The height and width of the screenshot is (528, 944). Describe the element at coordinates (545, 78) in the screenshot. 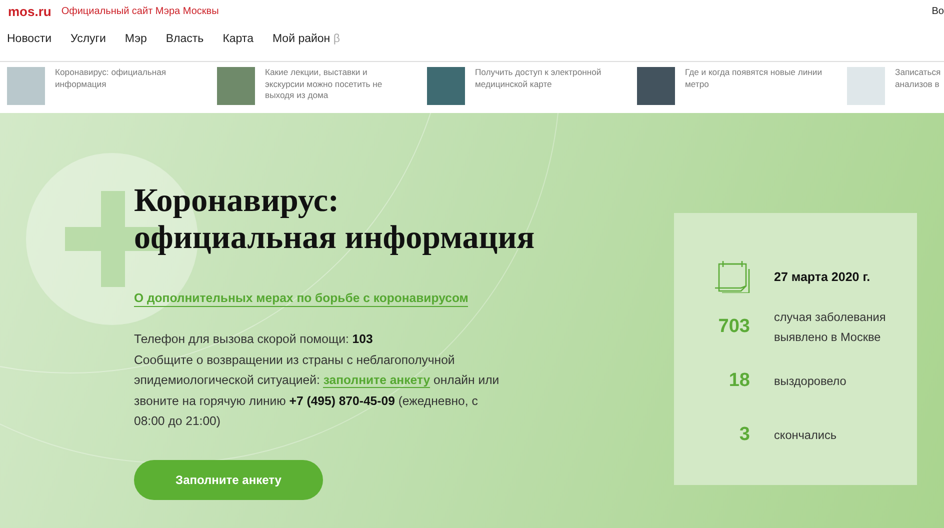

I see `news-link: Получить доступ к электронной медицинской карте` at that location.